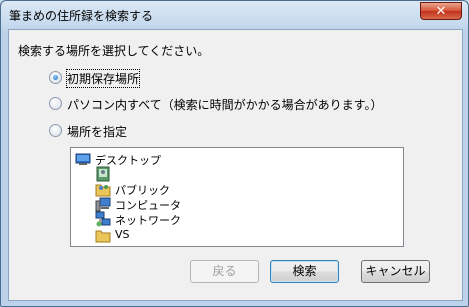 This screenshot has height=307, width=469. I want to click on radio-default-location, so click(55, 77).